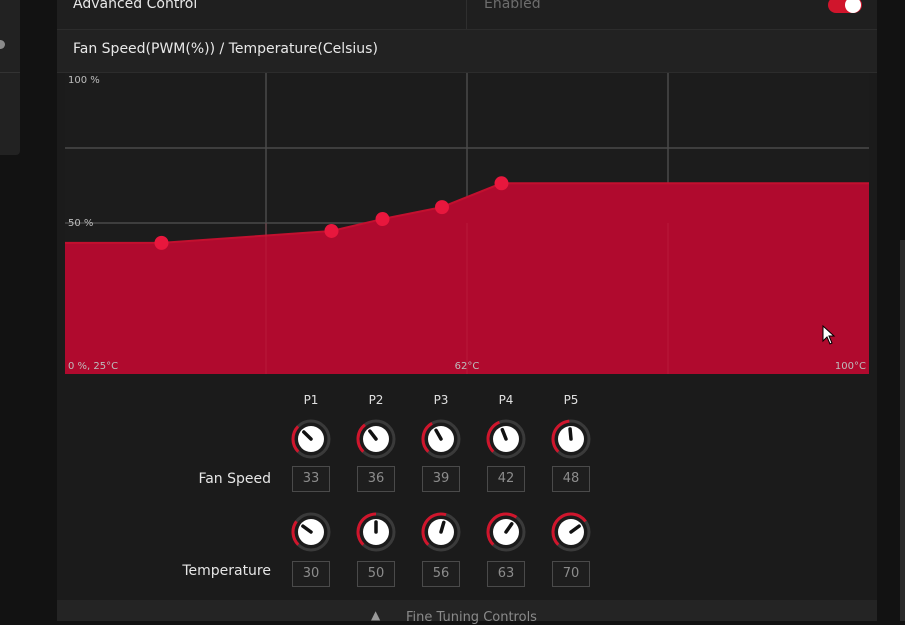 The width and height of the screenshot is (905, 625). I want to click on temperature-knob-p3, so click(441, 532).